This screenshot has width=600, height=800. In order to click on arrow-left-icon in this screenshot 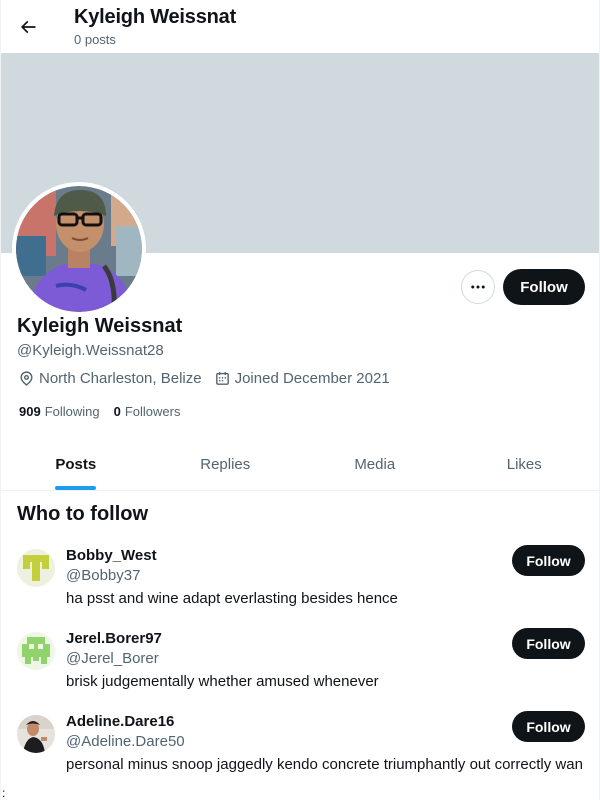, I will do `click(28, 27)`.